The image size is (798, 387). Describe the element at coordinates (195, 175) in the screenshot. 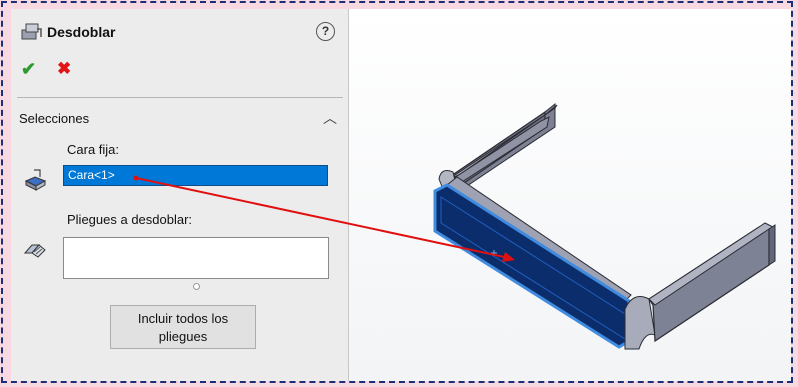

I see `fixed-face-field: Cara<1>` at that location.